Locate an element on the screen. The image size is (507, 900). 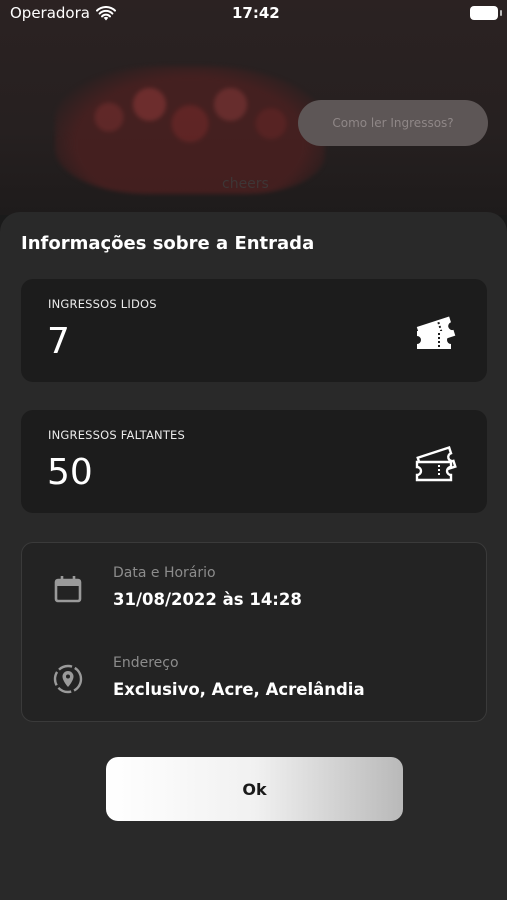
address-row: Endereço Exclusivo, Acre, Acrelândia is located at coordinates (255, 683).